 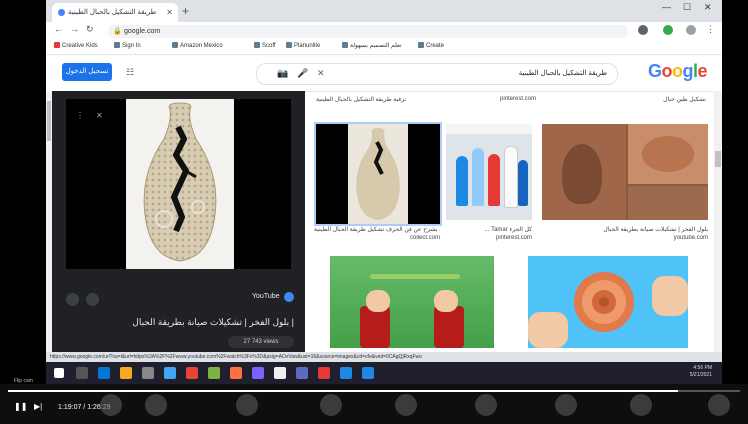 What do you see at coordinates (321, 73) in the screenshot?
I see `clear-icon: ✕` at bounding box center [321, 73].